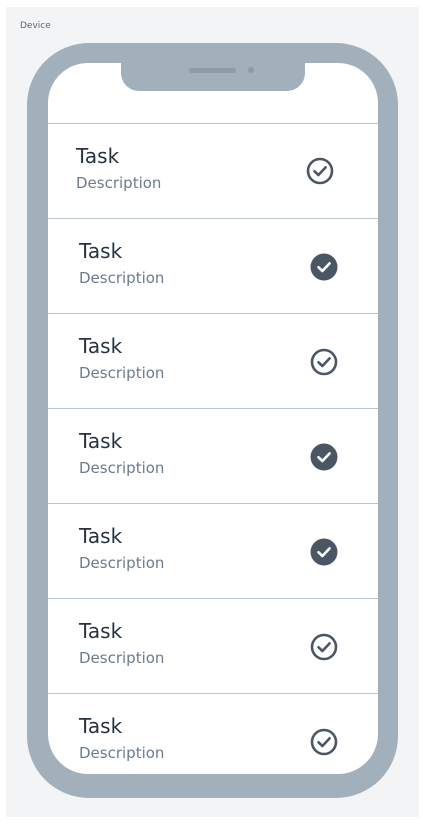 This screenshot has width=425, height=824. I want to click on task-row-6: Task Description, so click(213, 646).